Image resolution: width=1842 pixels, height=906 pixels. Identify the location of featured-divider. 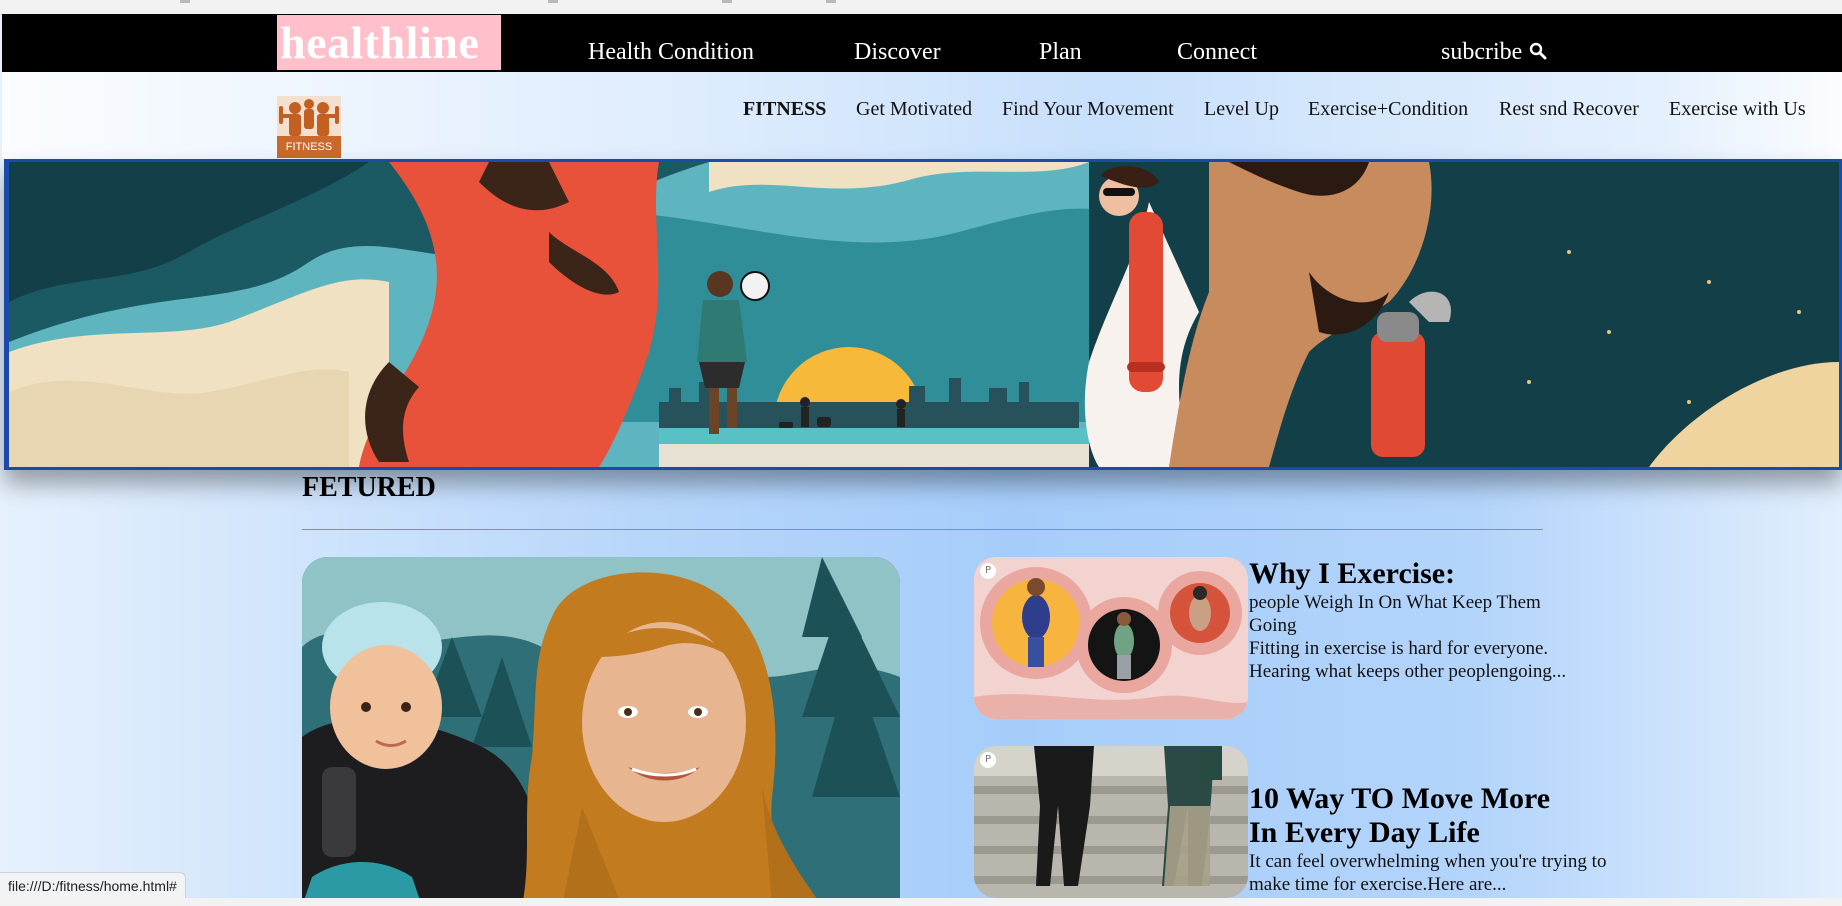
(922, 529).